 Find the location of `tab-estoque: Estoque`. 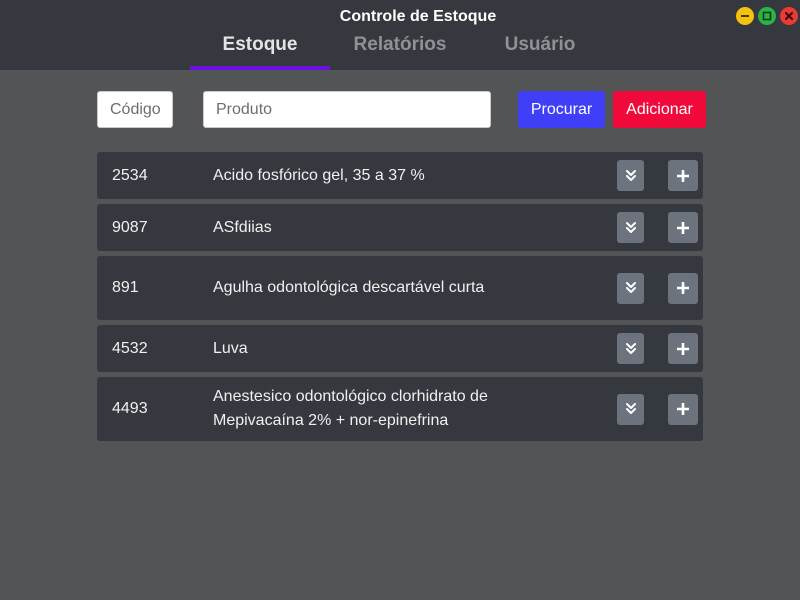

tab-estoque: Estoque is located at coordinates (260, 51).